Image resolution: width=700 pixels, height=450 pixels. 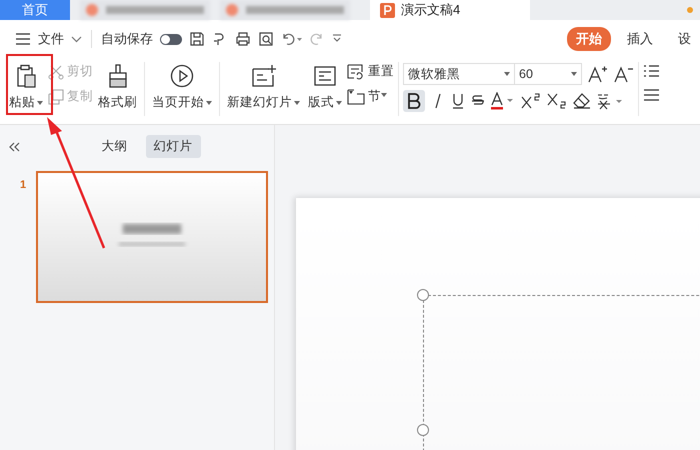 What do you see at coordinates (263, 86) in the screenshot?
I see `new-slide-button: 新建幻灯片` at bounding box center [263, 86].